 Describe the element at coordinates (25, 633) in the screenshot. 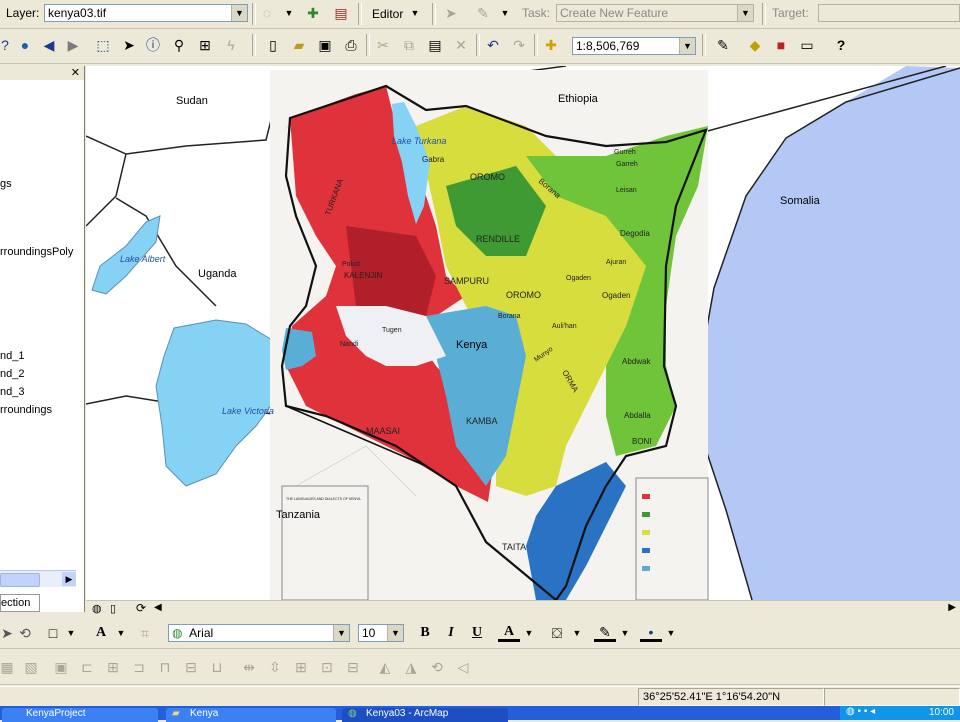

I see `rotate-icon: ⟲` at that location.